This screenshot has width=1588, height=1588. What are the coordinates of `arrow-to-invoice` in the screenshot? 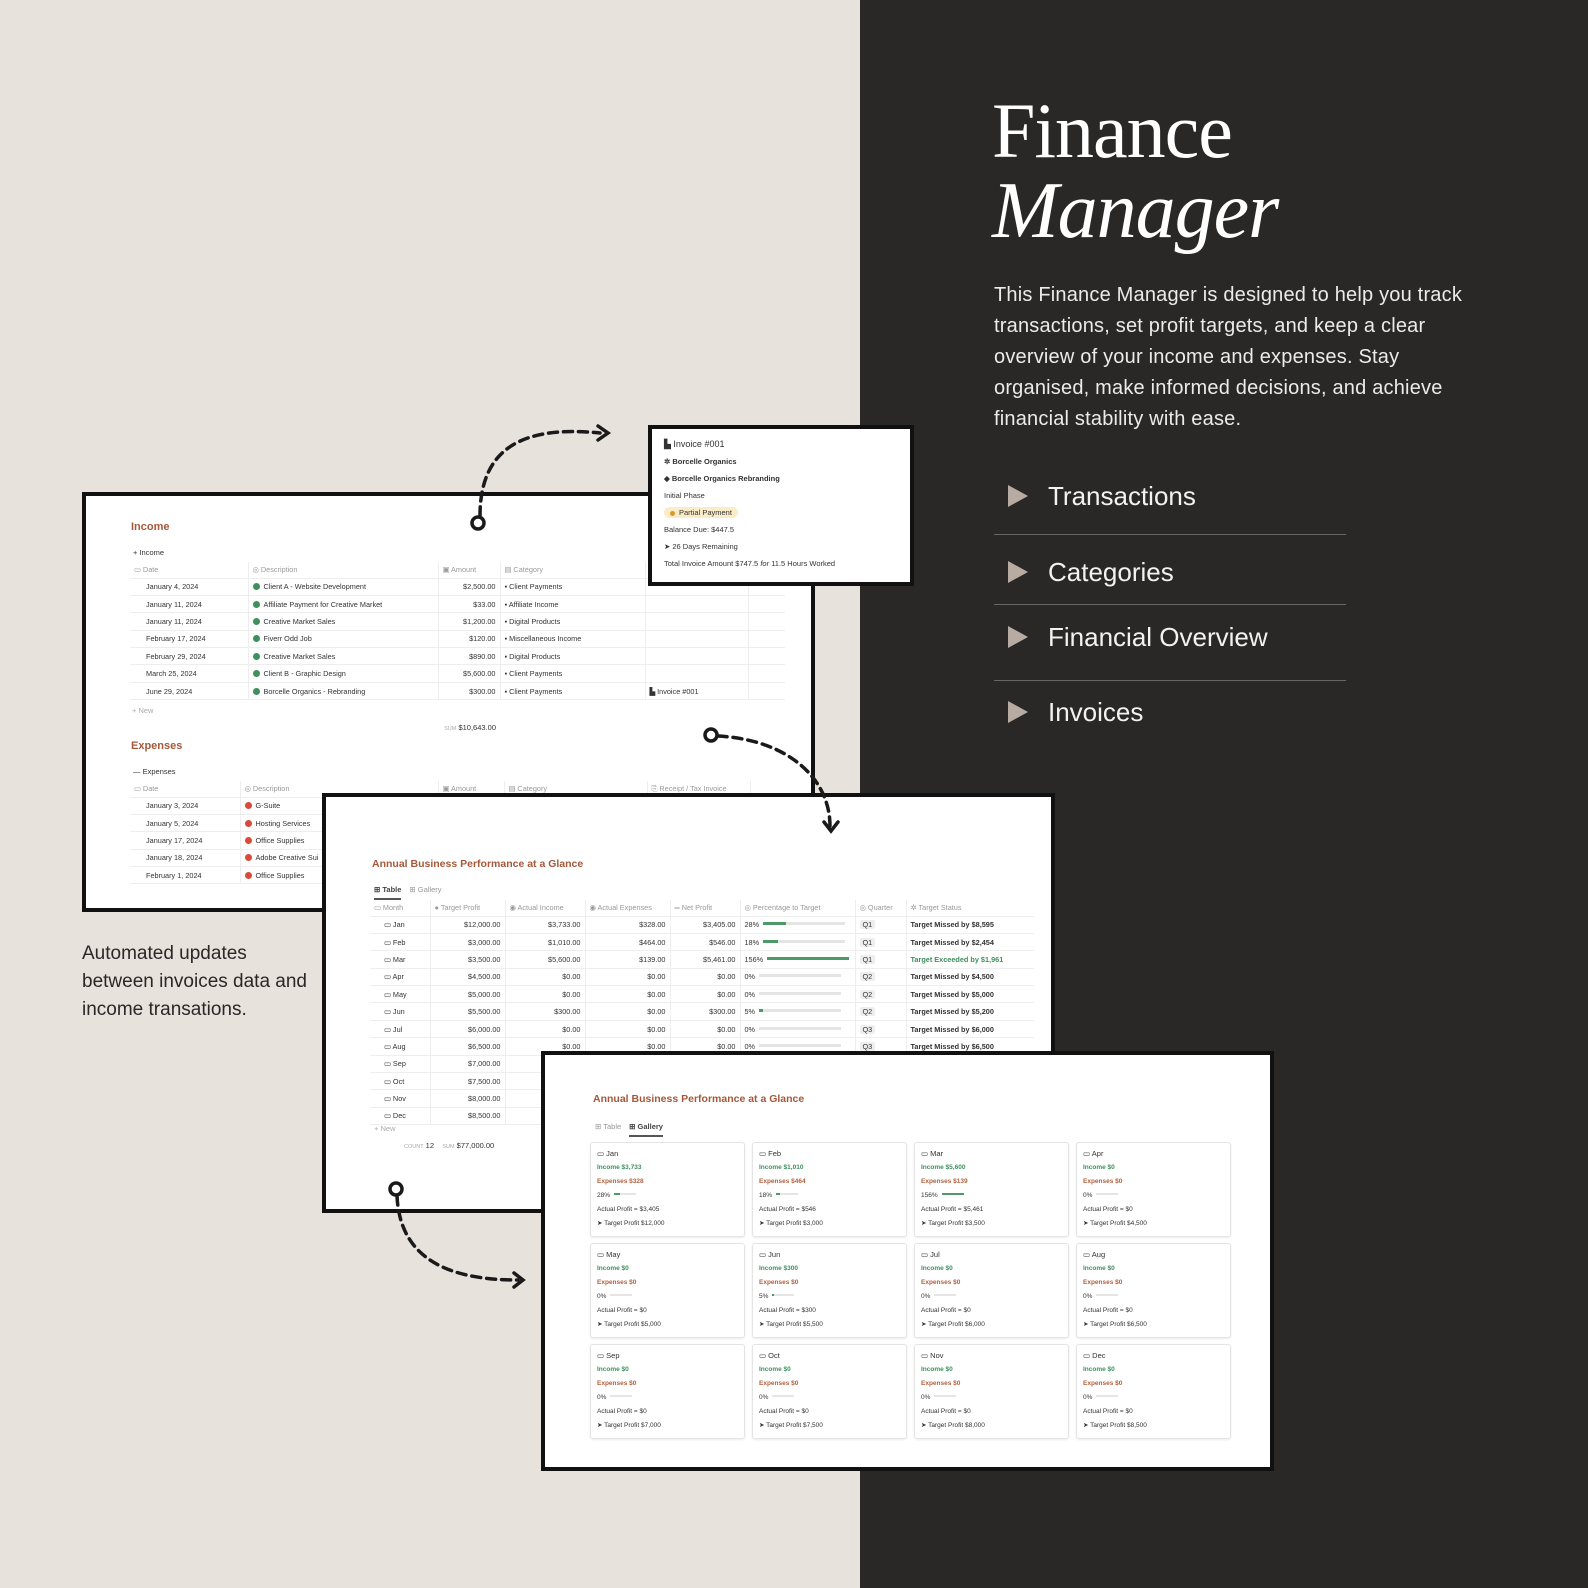 It's located at (540, 473).